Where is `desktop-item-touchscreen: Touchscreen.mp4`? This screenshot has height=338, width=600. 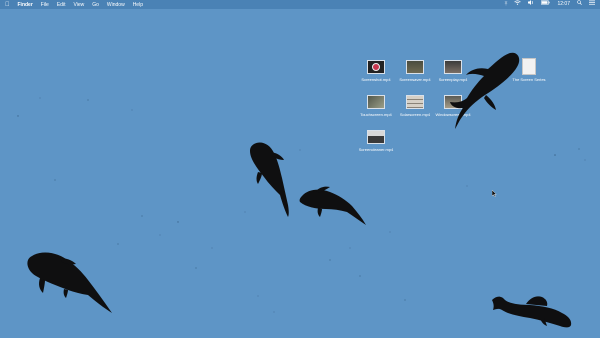
desktop-item-touchscreen: Touchscreen.mp4 is located at coordinates (376, 106).